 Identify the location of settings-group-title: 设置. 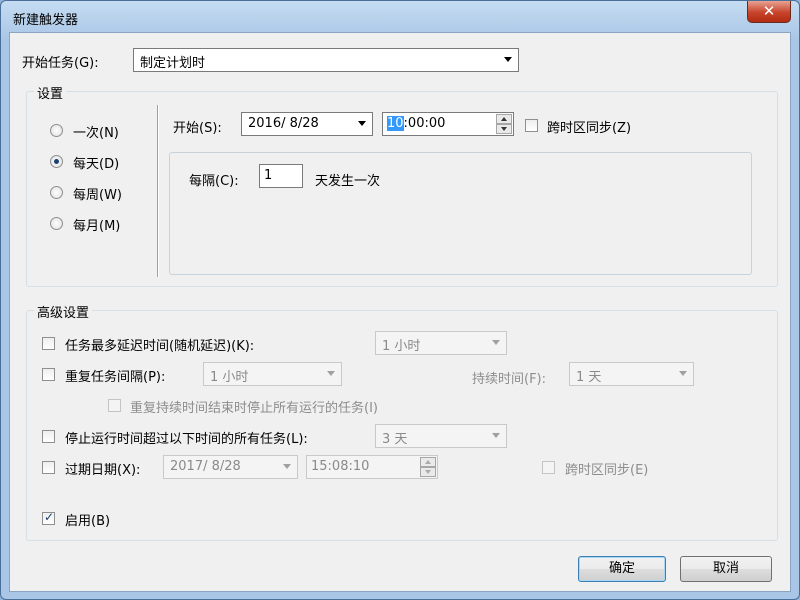
(50, 92).